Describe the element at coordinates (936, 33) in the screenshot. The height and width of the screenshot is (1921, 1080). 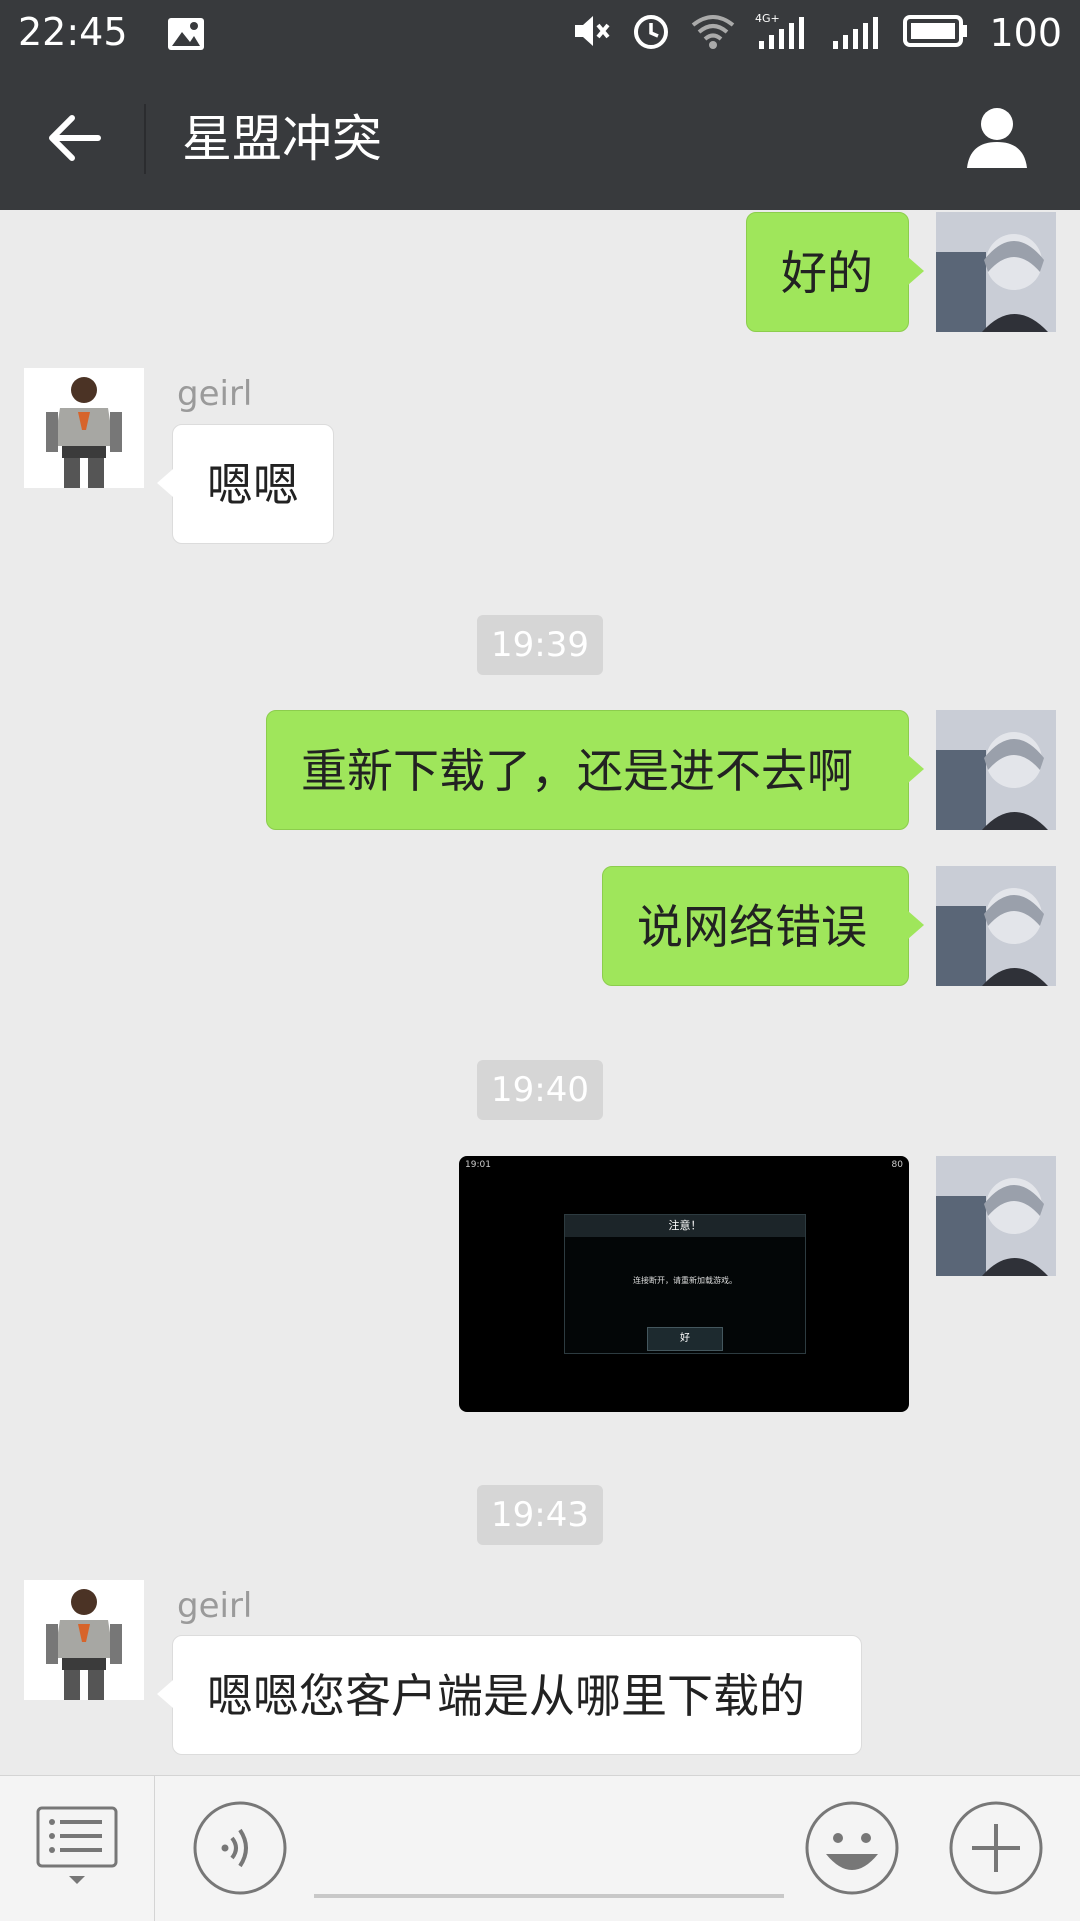
I see `battery-icon` at that location.